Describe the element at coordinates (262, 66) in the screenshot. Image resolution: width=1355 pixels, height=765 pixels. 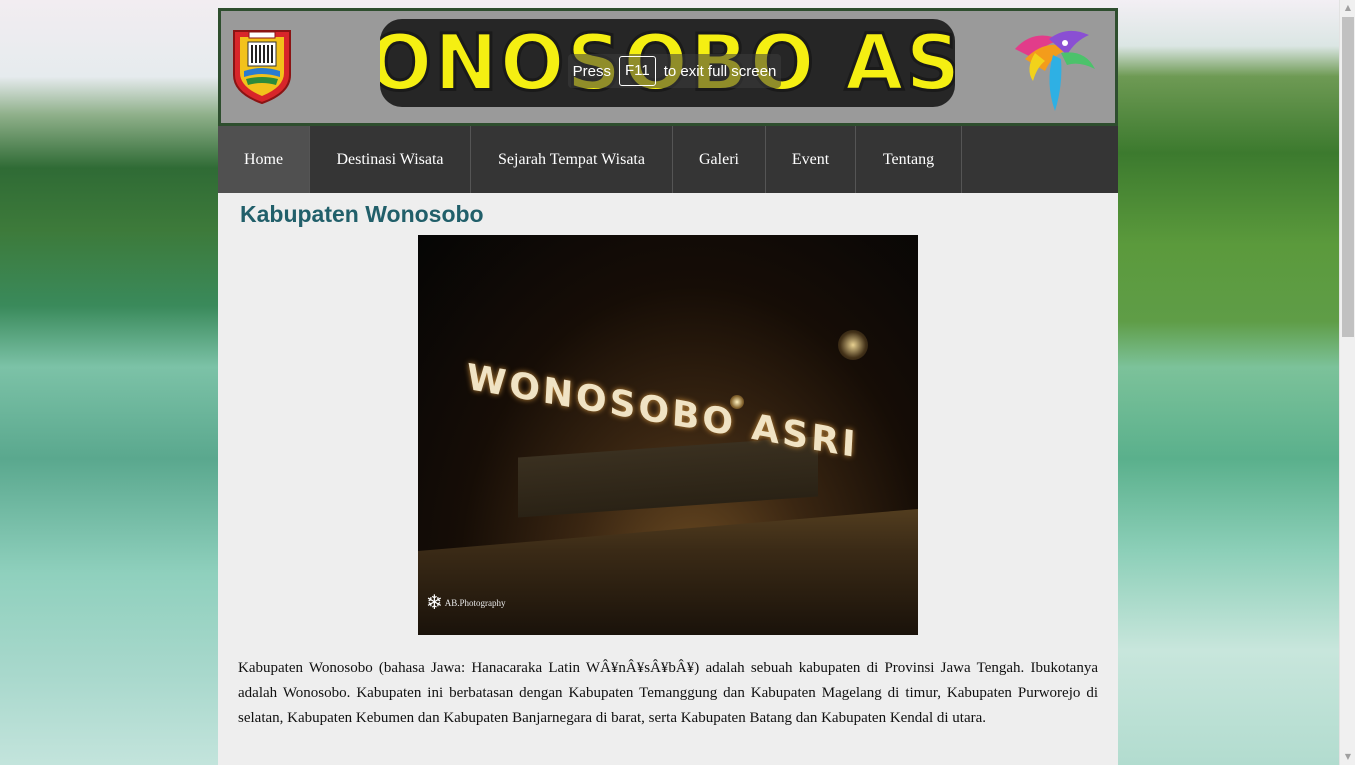
I see `regency-crest-icon` at that location.